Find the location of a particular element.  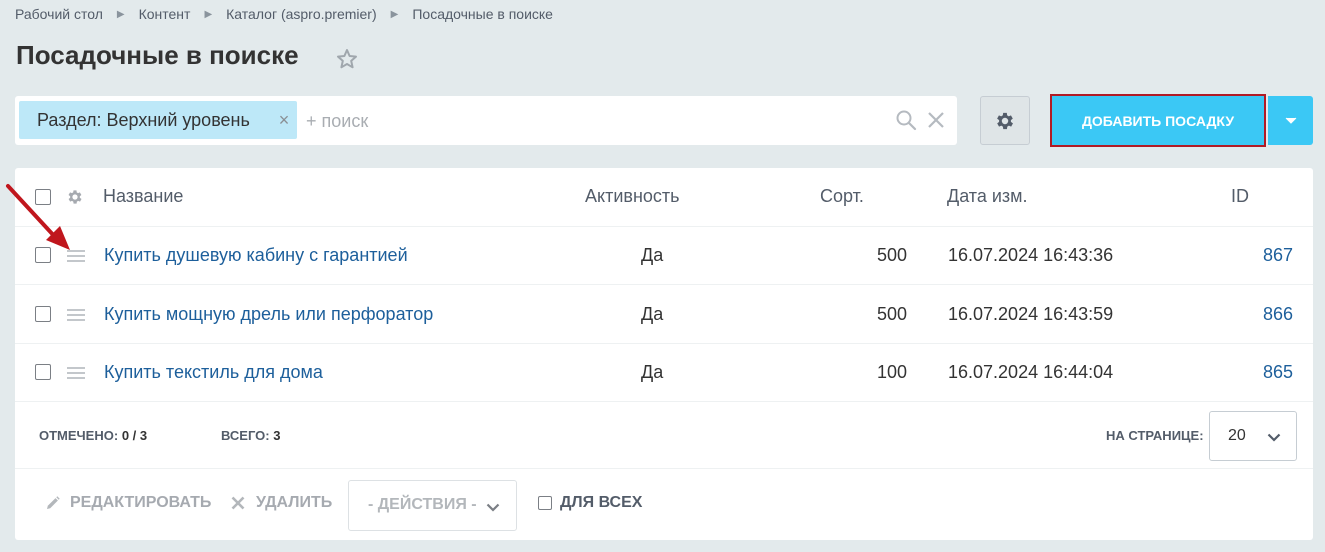

breadcrumb-item-content: Контент is located at coordinates (165, 14).